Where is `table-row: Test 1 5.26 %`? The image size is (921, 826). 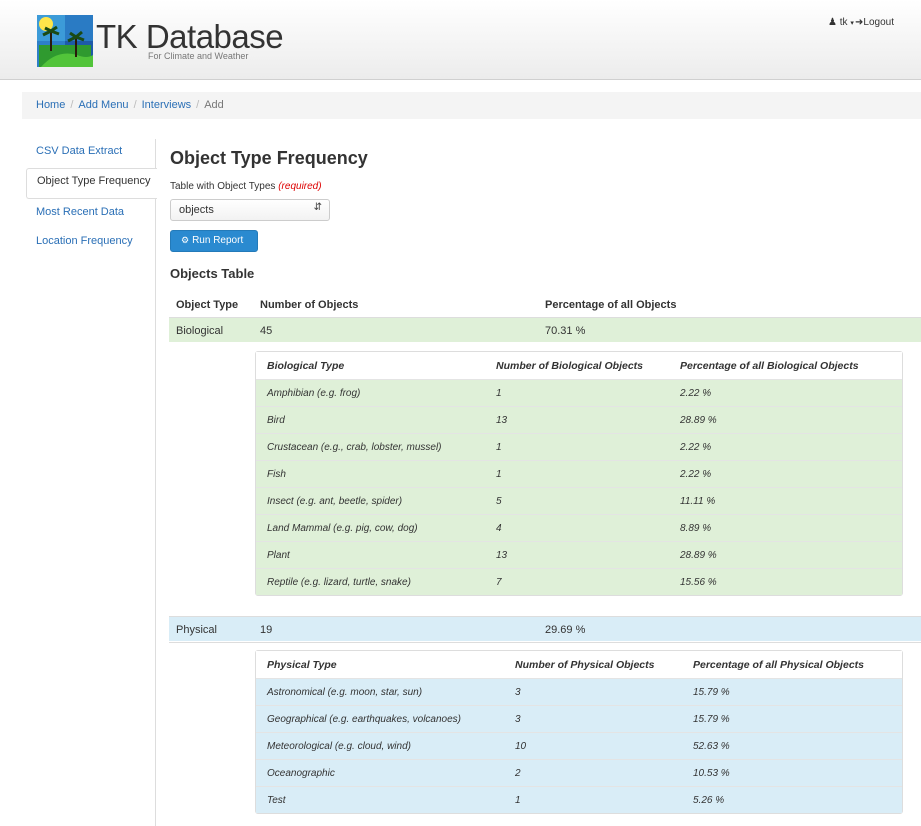 table-row: Test 1 5.26 % is located at coordinates (579, 799).